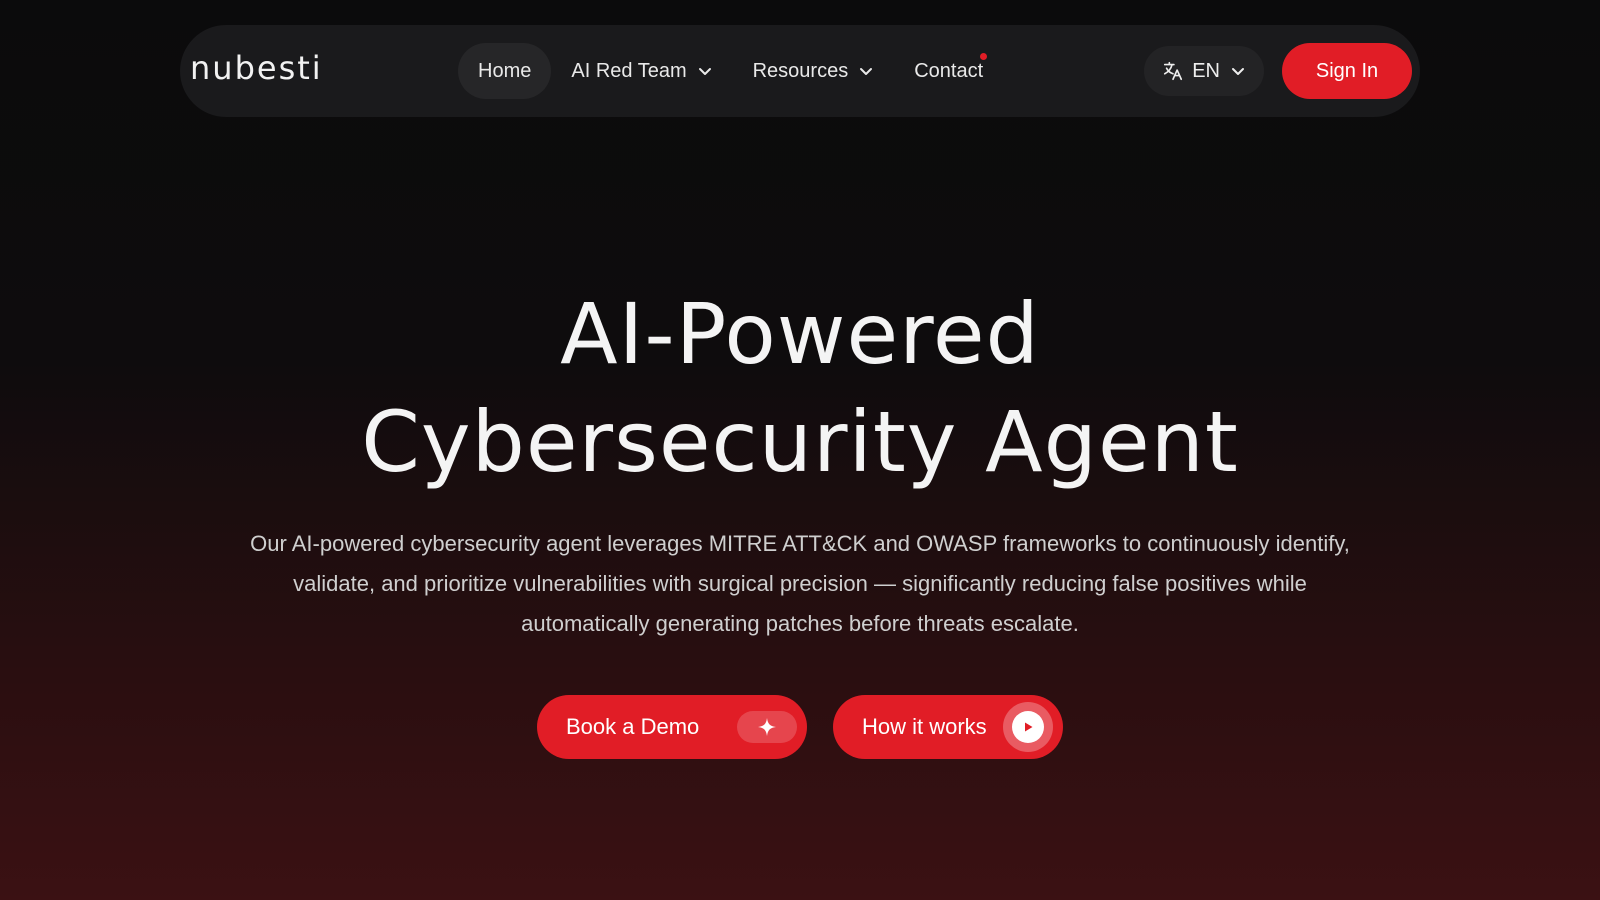 Image resolution: width=1600 pixels, height=900 pixels. I want to click on notification-dot, so click(984, 56).